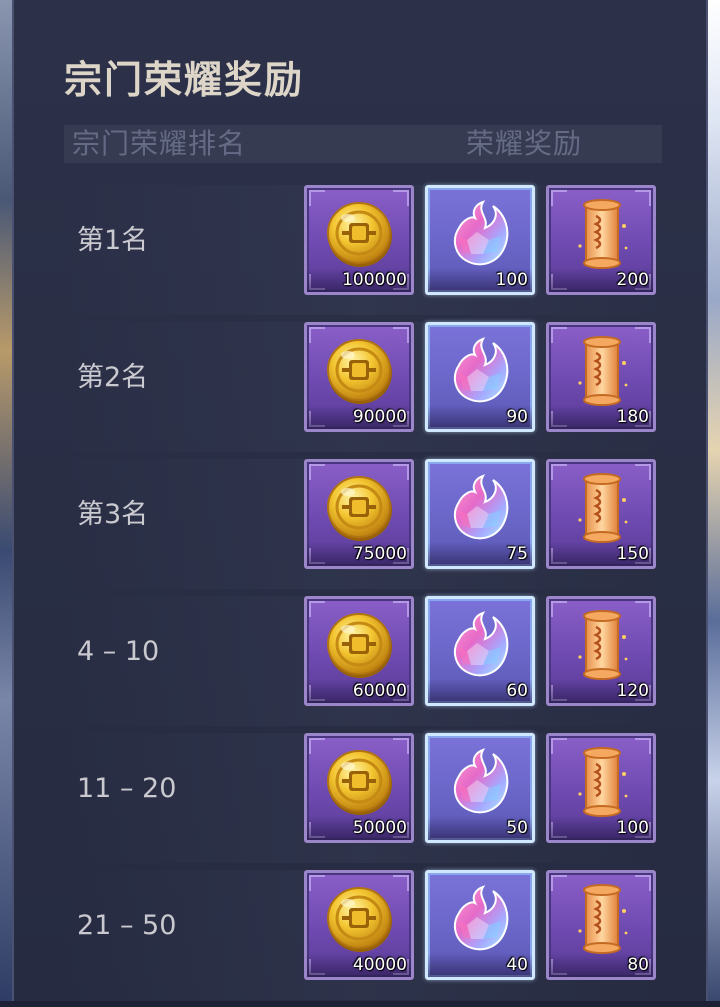 The height and width of the screenshot is (1007, 720). I want to click on reward-item-scroll: 120, so click(601, 651).